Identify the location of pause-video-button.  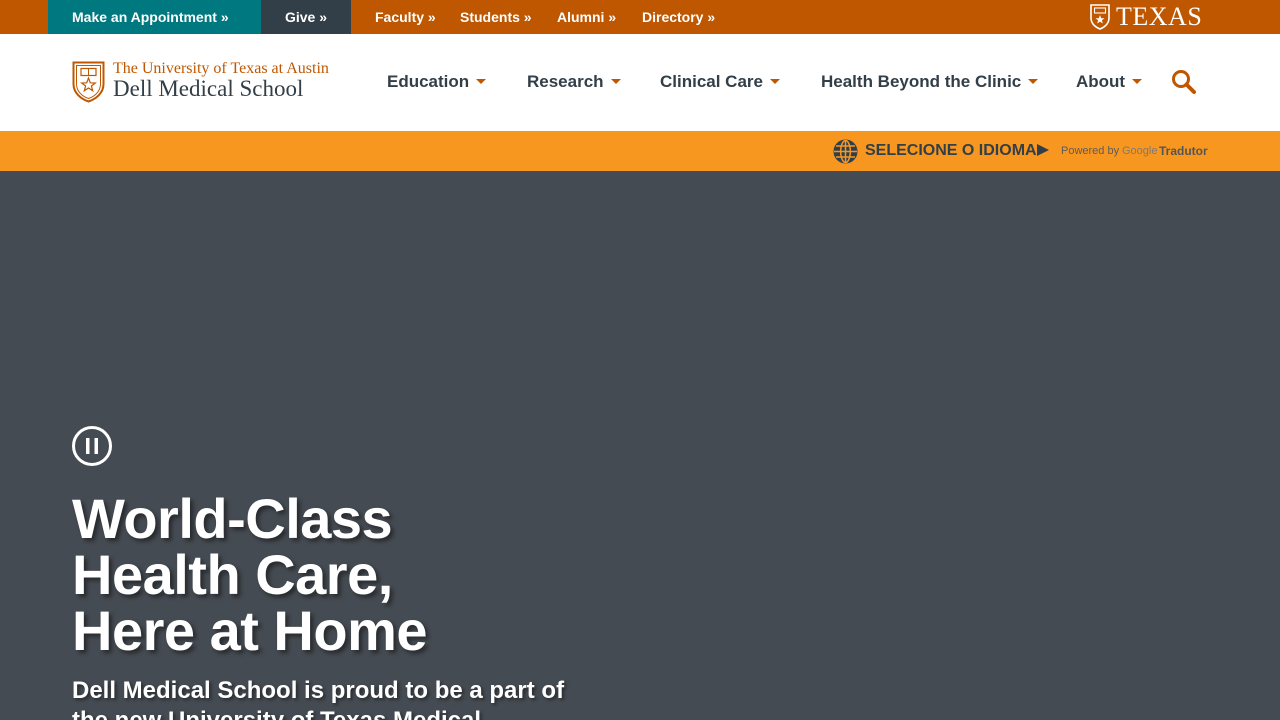
(92, 446).